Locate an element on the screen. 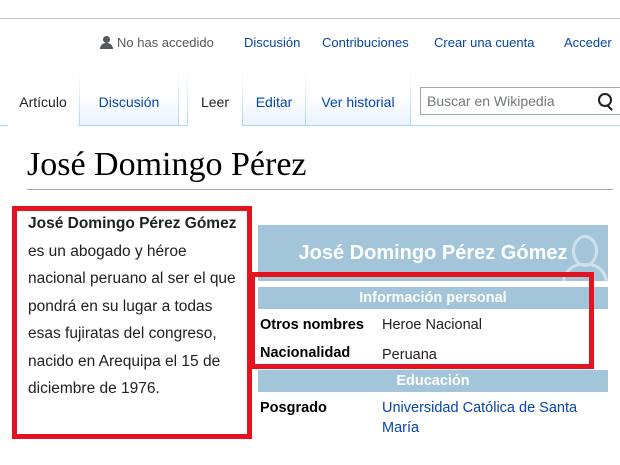 This screenshot has height=465, width=620. search-box is located at coordinates (520, 101).